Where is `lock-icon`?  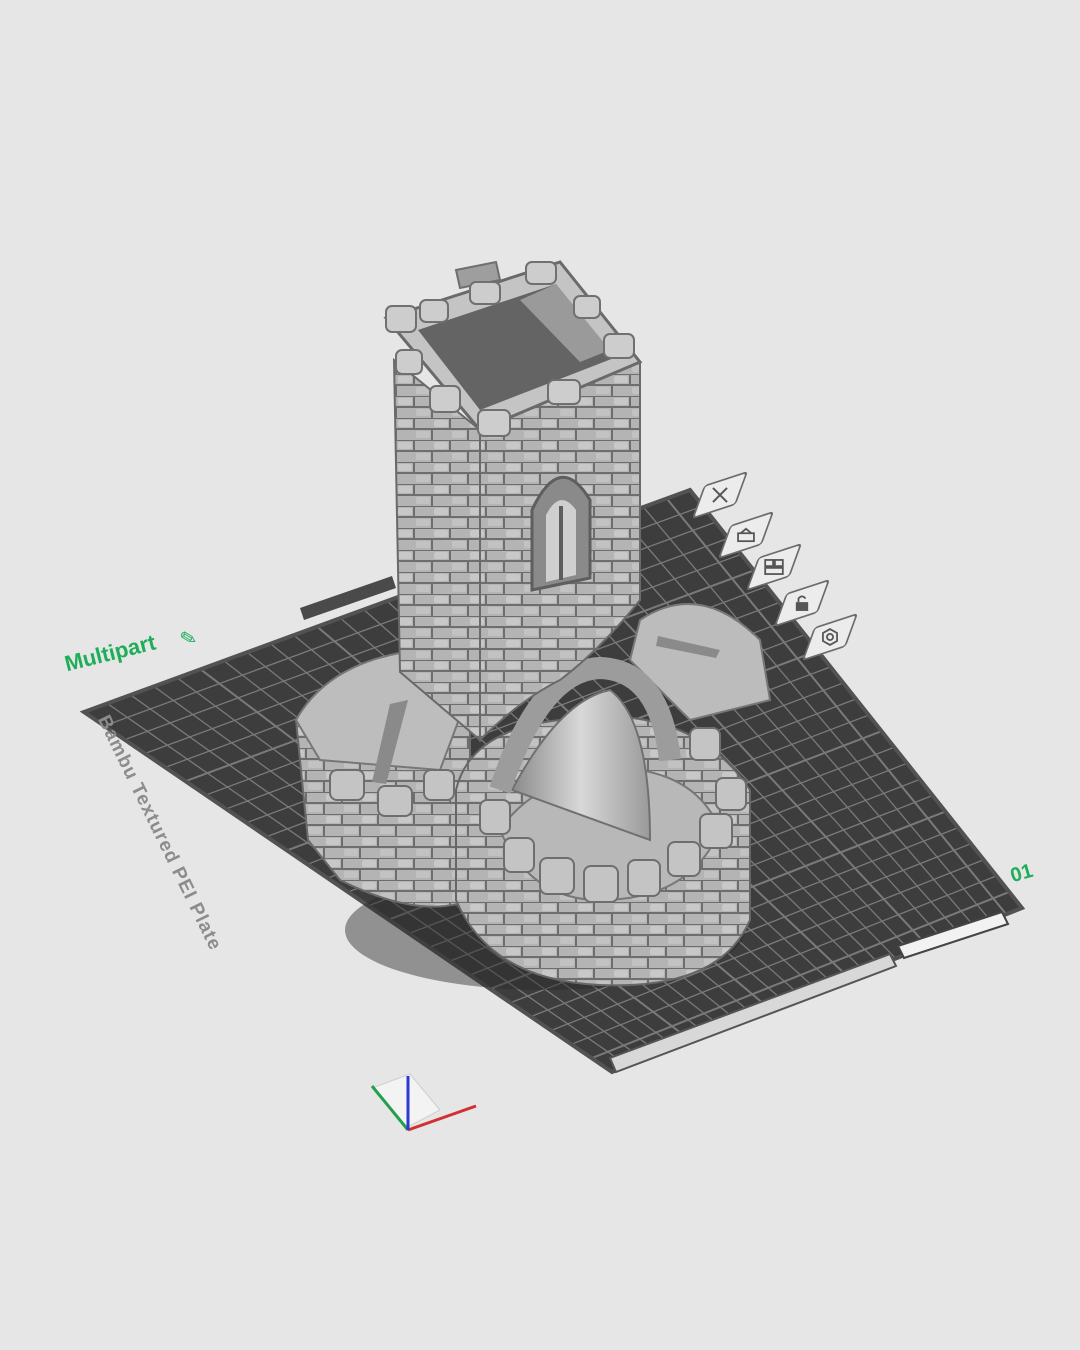
lock-icon is located at coordinates (802, 603).